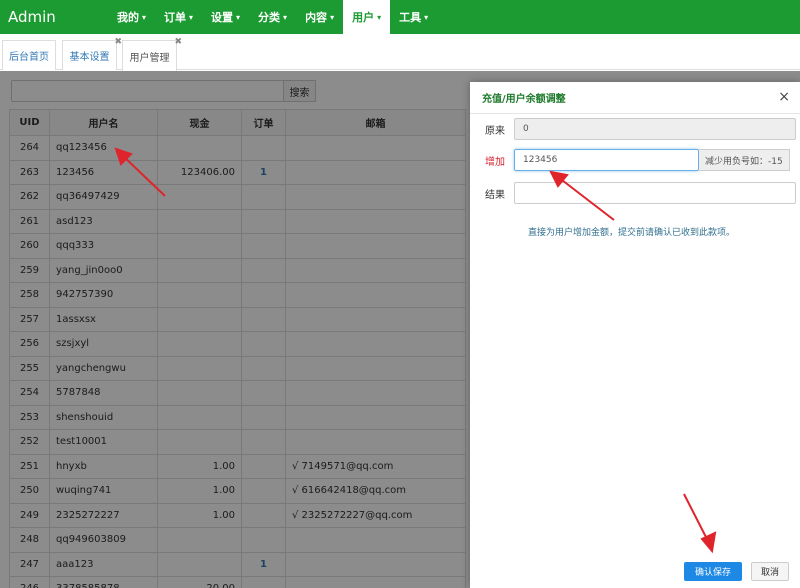  I want to click on nav-label: 订单, so click(175, 17).